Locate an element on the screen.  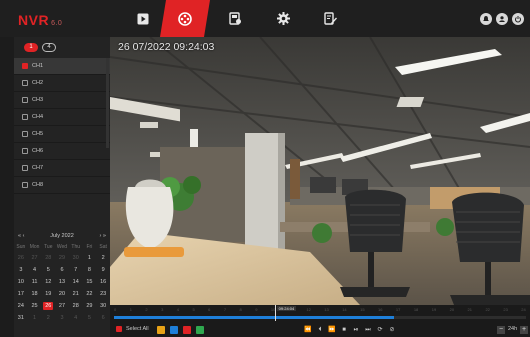
calendar-day: 16 is located at coordinates (103, 282).